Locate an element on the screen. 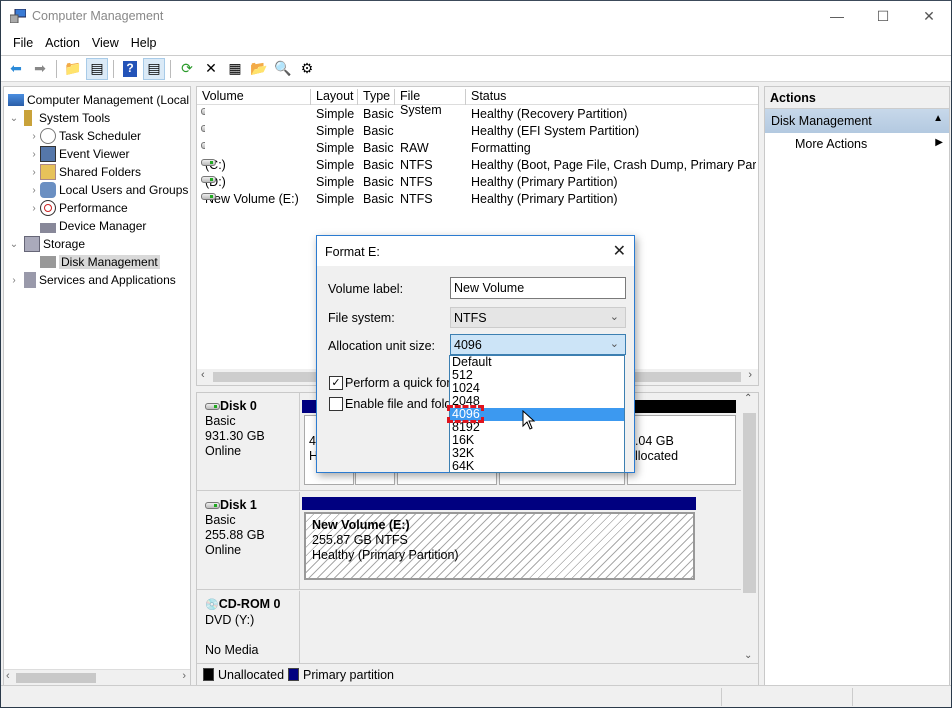  disk-1-info: Disk 1 Basic 255.88 GB Online is located at coordinates (248, 540).